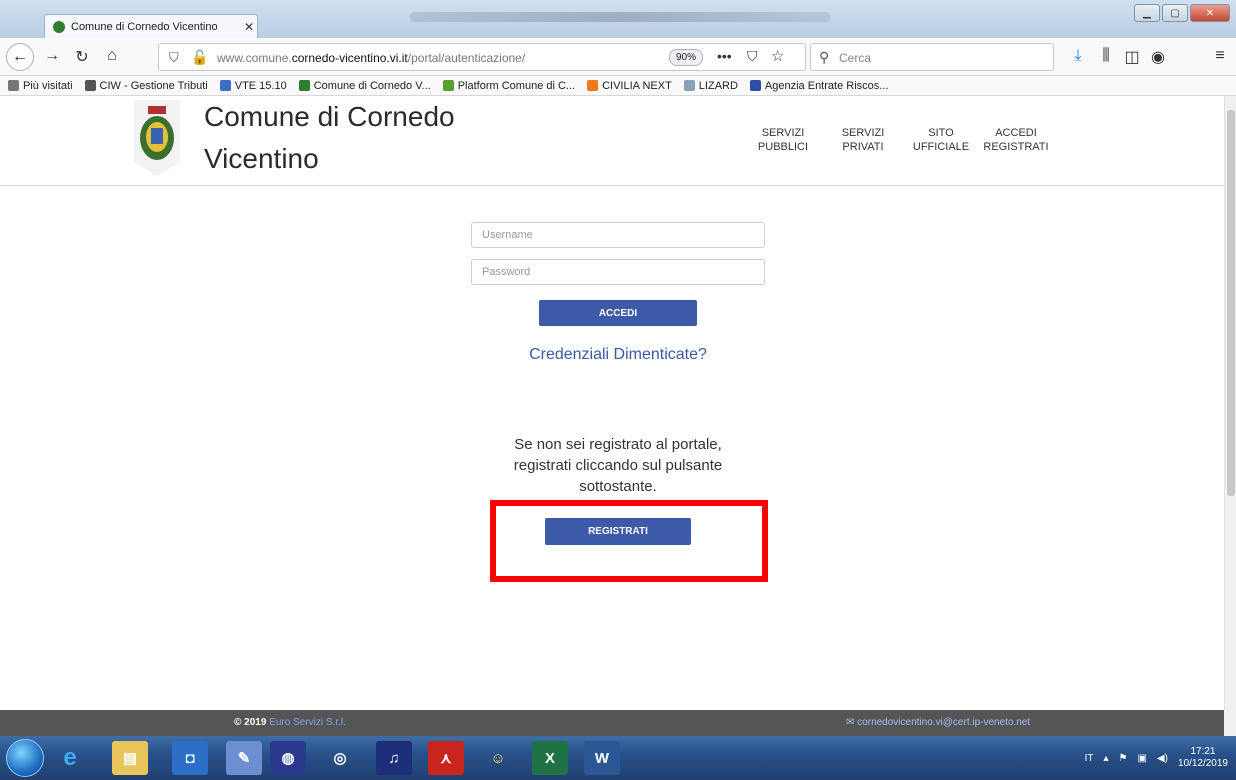 The height and width of the screenshot is (780, 1236). Describe the element at coordinates (25, 758) in the screenshot. I see `start-button` at that location.